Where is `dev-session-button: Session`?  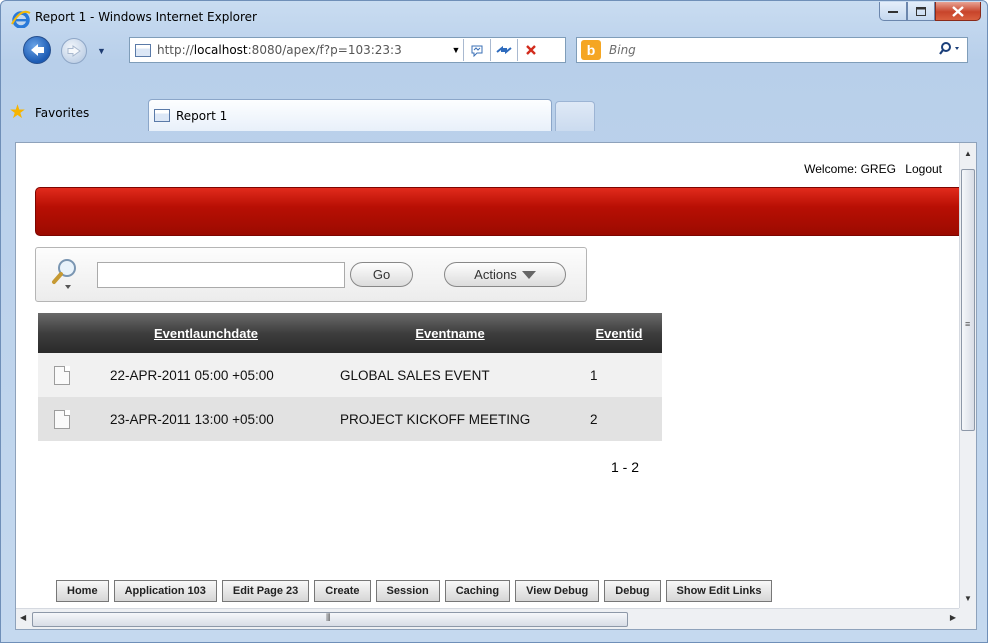 dev-session-button: Session is located at coordinates (407, 591).